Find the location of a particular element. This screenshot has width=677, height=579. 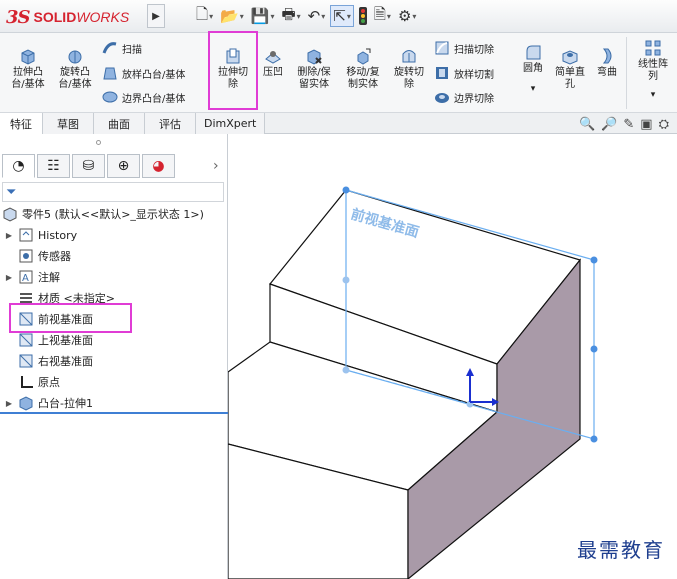

revolve-boss-icon is located at coordinates (75, 57).